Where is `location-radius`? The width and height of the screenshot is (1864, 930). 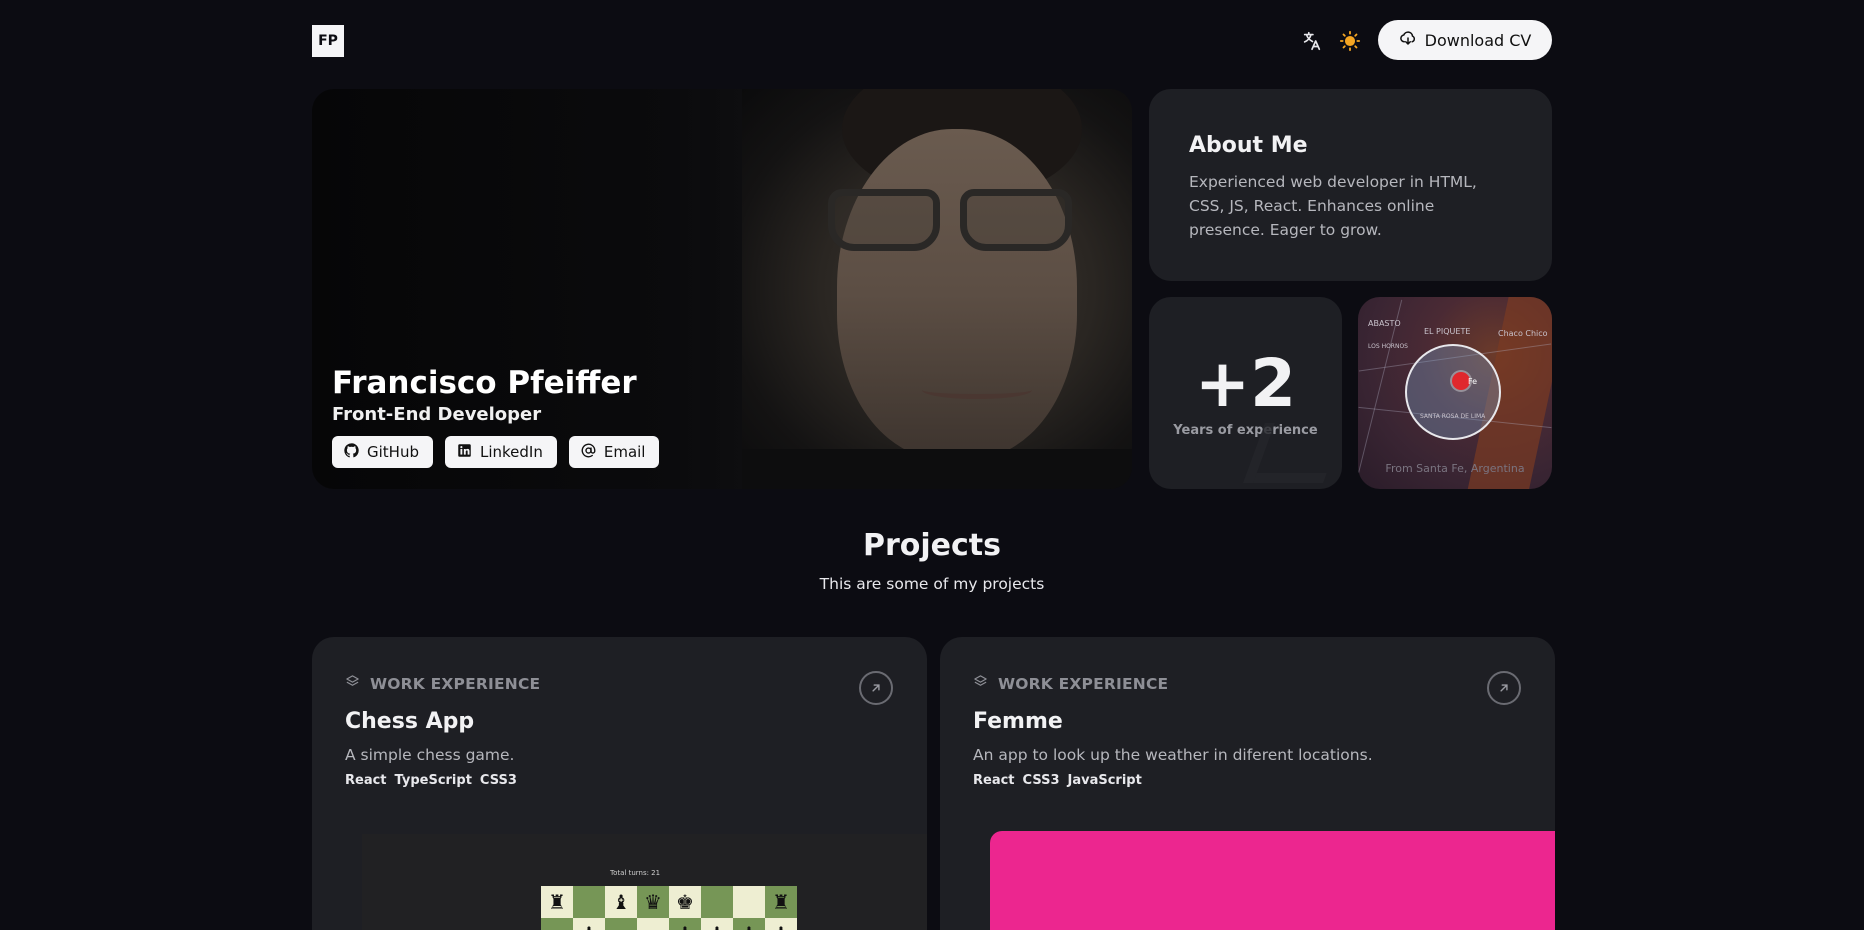 location-radius is located at coordinates (1453, 392).